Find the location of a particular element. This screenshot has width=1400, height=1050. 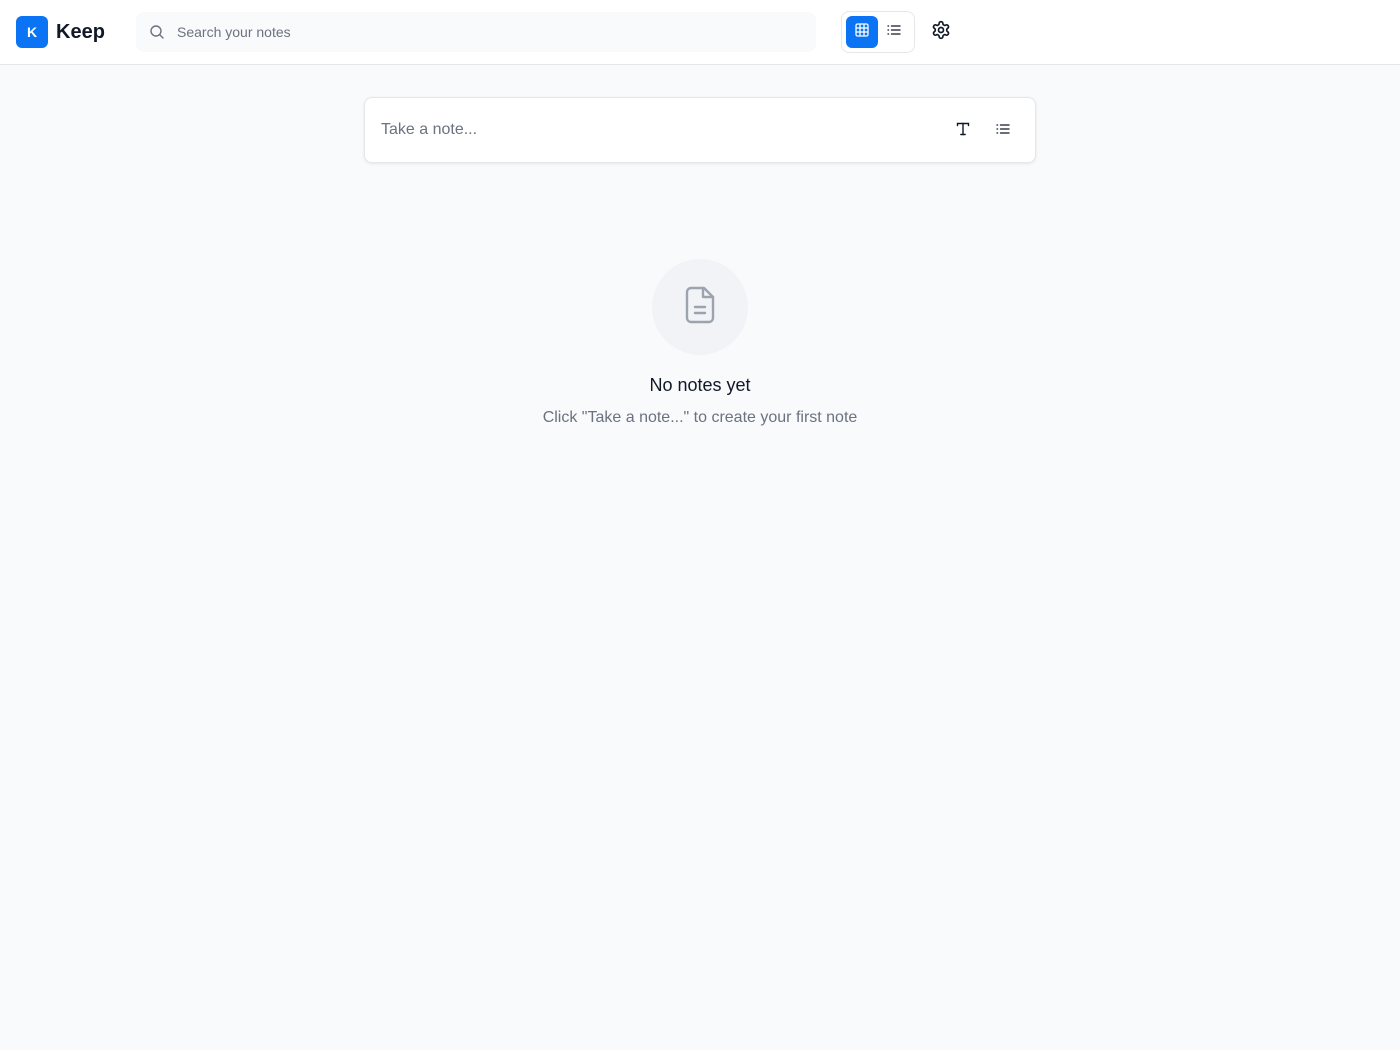

gear-icon is located at coordinates (941, 32).